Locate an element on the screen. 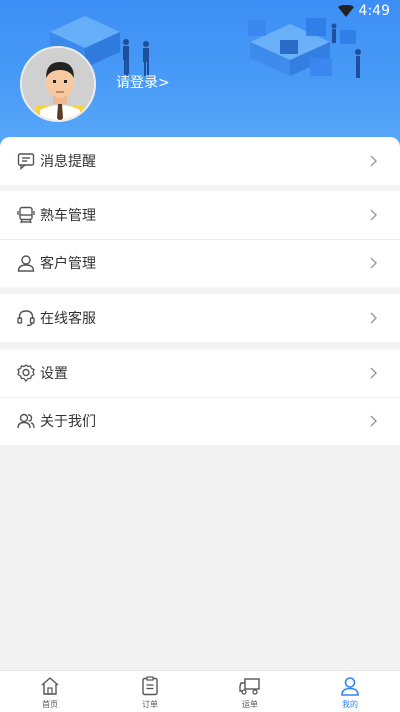 The image size is (400, 712). bottom-tab-bar: 首页 订单 运单 我的 is located at coordinates (200, 691).